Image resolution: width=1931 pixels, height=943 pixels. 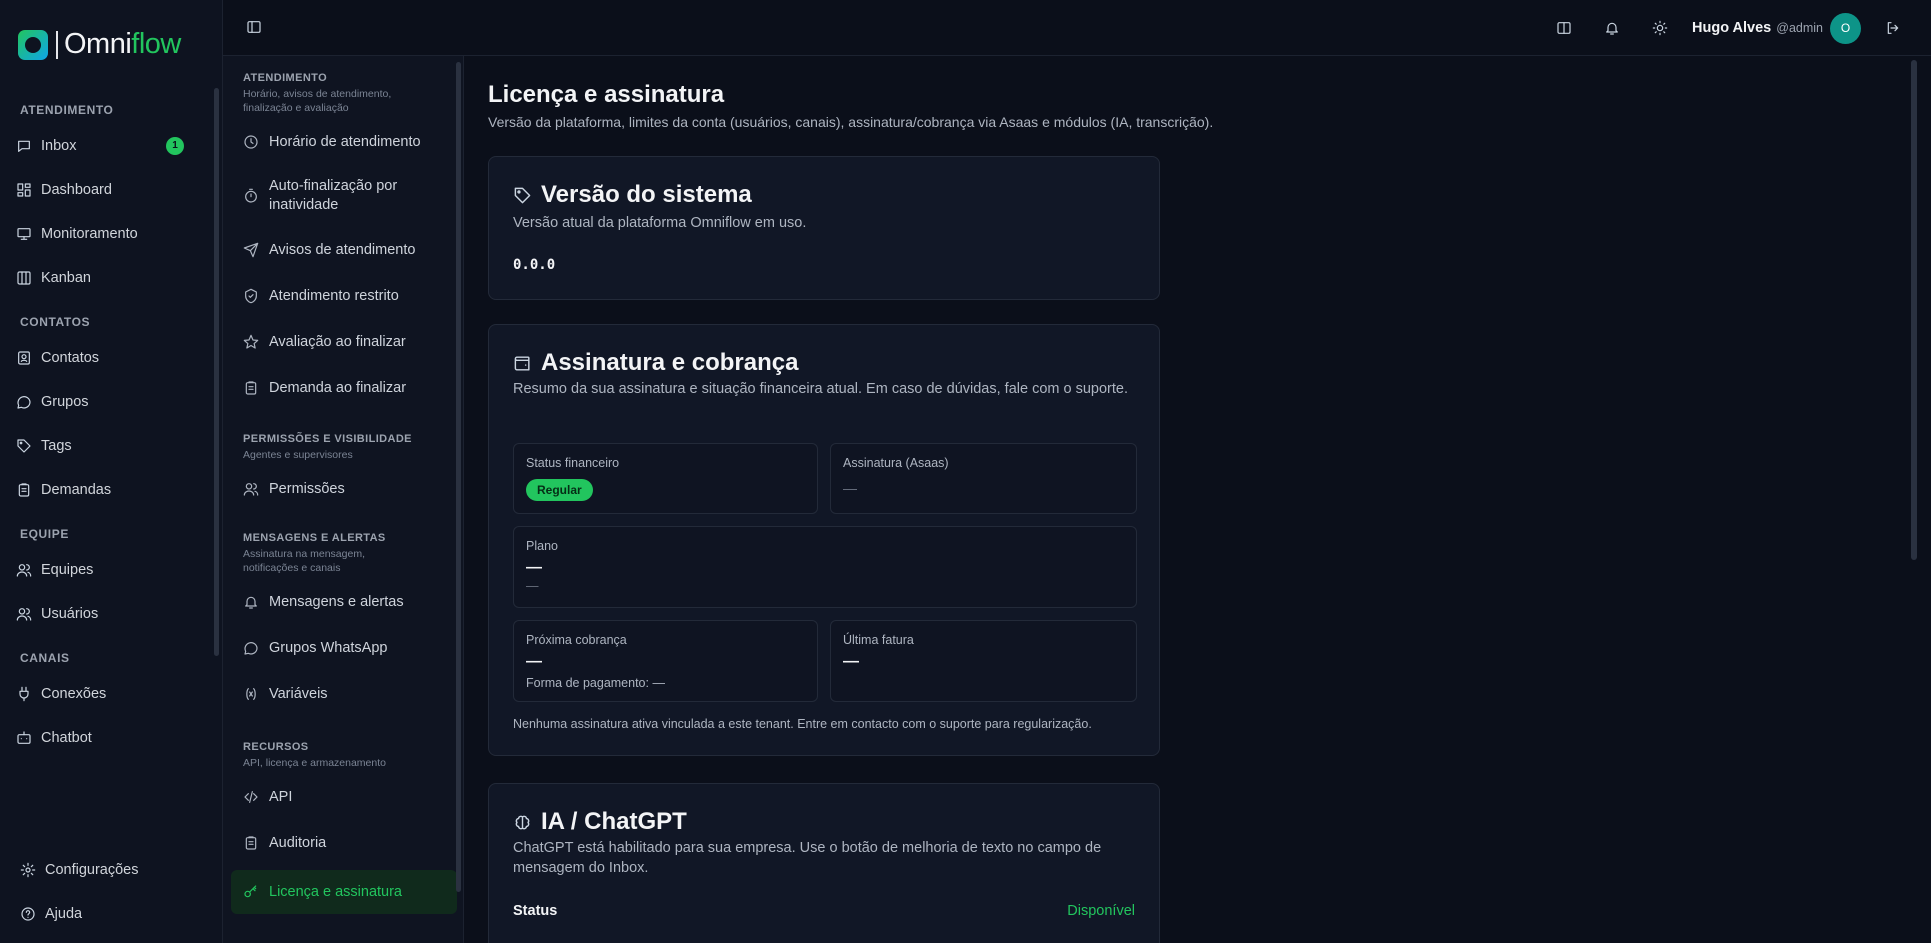 I want to click on sidebar-item-label: Ajuda, so click(x=64, y=914).